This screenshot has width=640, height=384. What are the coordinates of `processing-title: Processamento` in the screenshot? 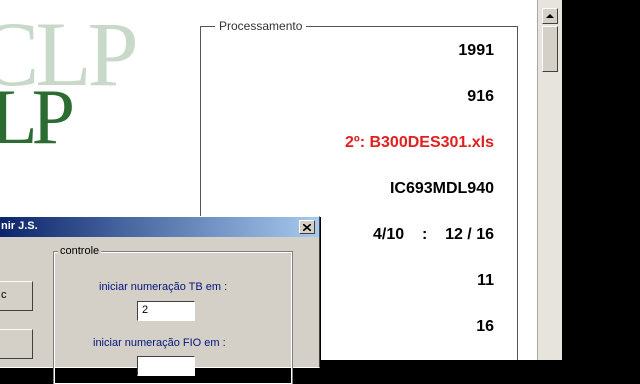 It's located at (261, 26).